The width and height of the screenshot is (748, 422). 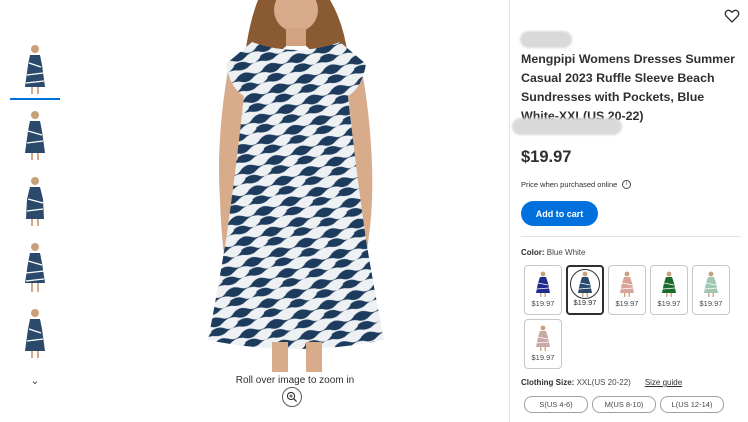 What do you see at coordinates (569, 184) in the screenshot?
I see `price-note-text: Price when purchased online` at bounding box center [569, 184].